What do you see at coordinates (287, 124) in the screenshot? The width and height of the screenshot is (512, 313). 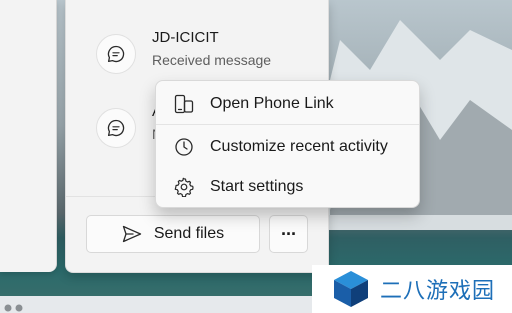 I see `menu-separator` at bounding box center [287, 124].